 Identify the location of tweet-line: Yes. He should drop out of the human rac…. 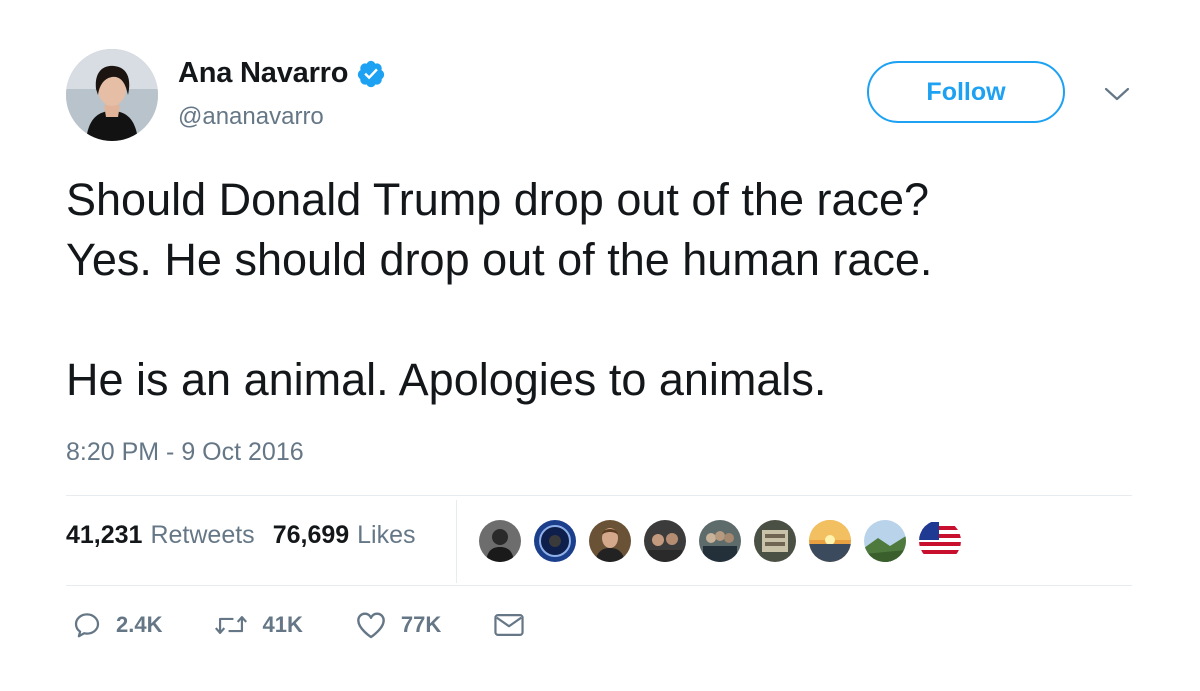
(499, 259).